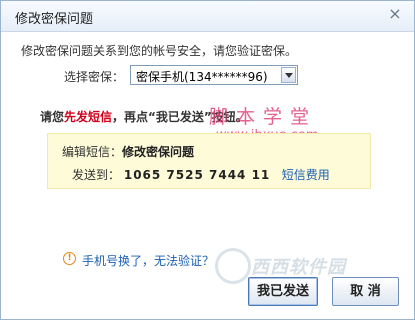  What do you see at coordinates (158, 152) in the screenshot?
I see `sms-edit-value: 修改密保问题` at bounding box center [158, 152].